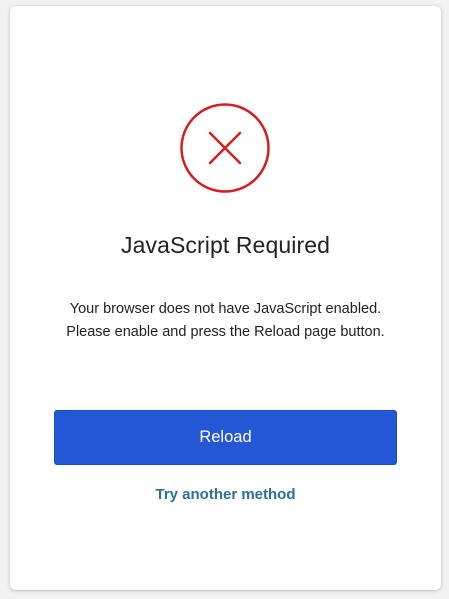 Image resolution: width=449 pixels, height=599 pixels. Describe the element at coordinates (225, 494) in the screenshot. I see `try-another-method-link: Try another method` at that location.